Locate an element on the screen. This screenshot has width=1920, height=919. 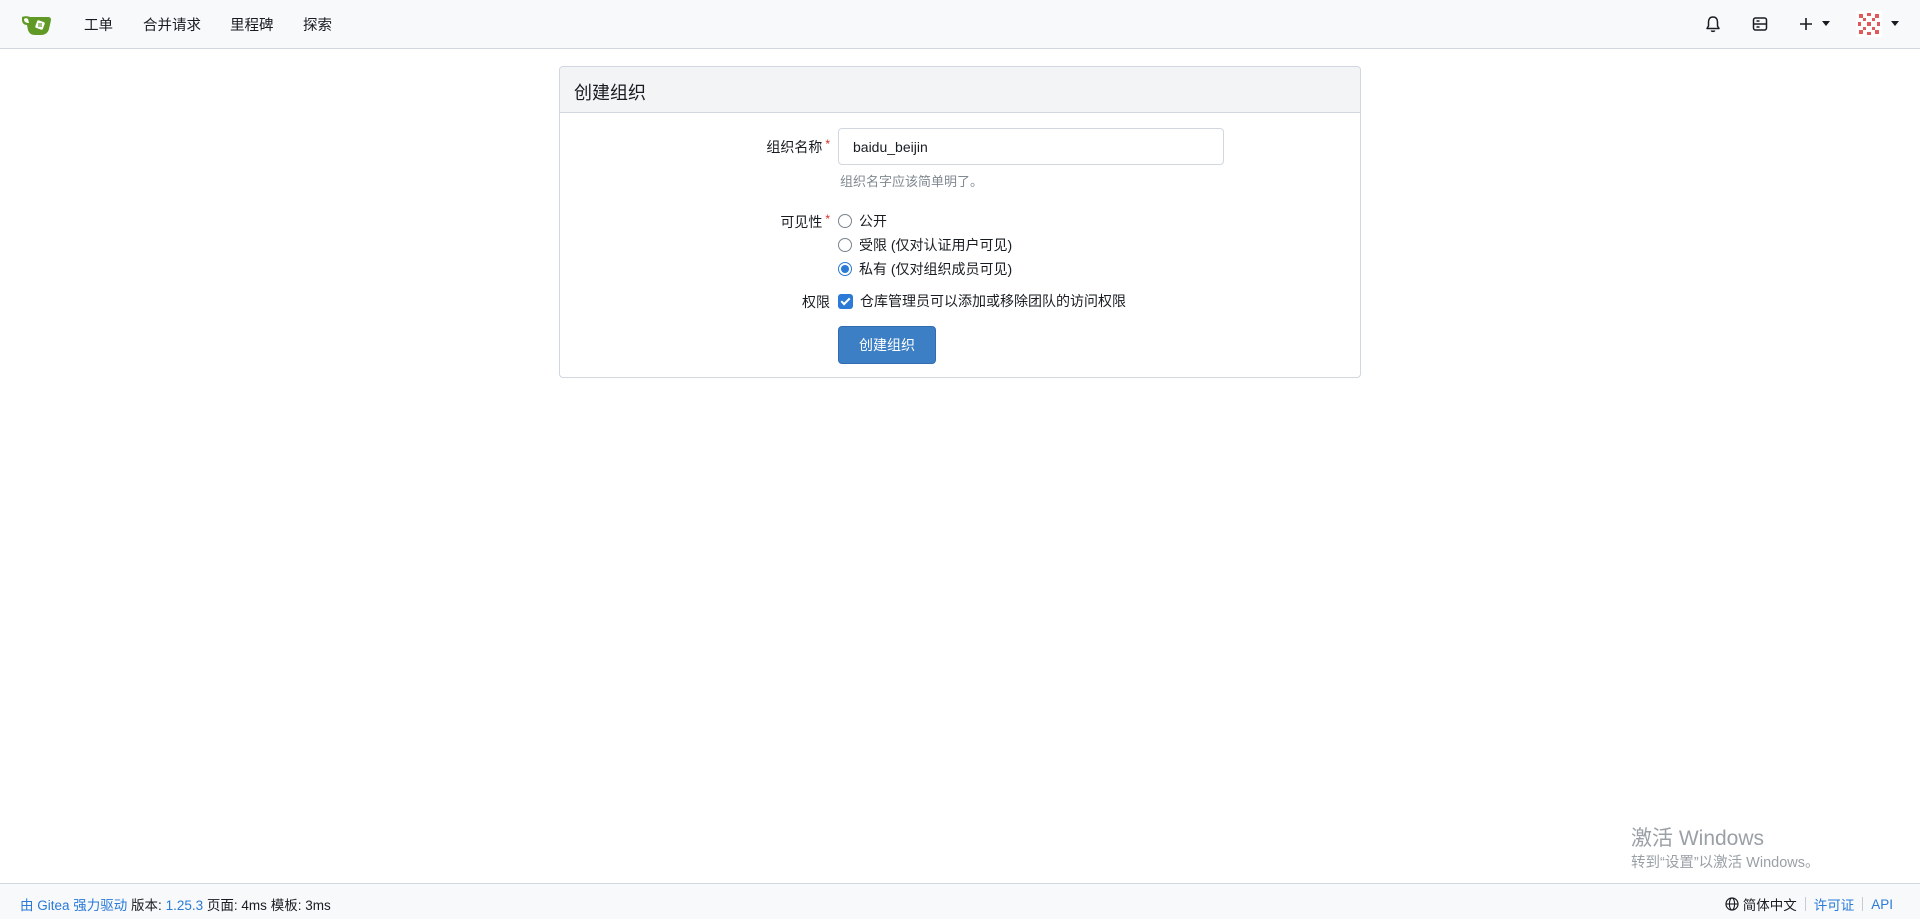
footer-links: 简体中文 许可证 API is located at coordinates (1809, 904).